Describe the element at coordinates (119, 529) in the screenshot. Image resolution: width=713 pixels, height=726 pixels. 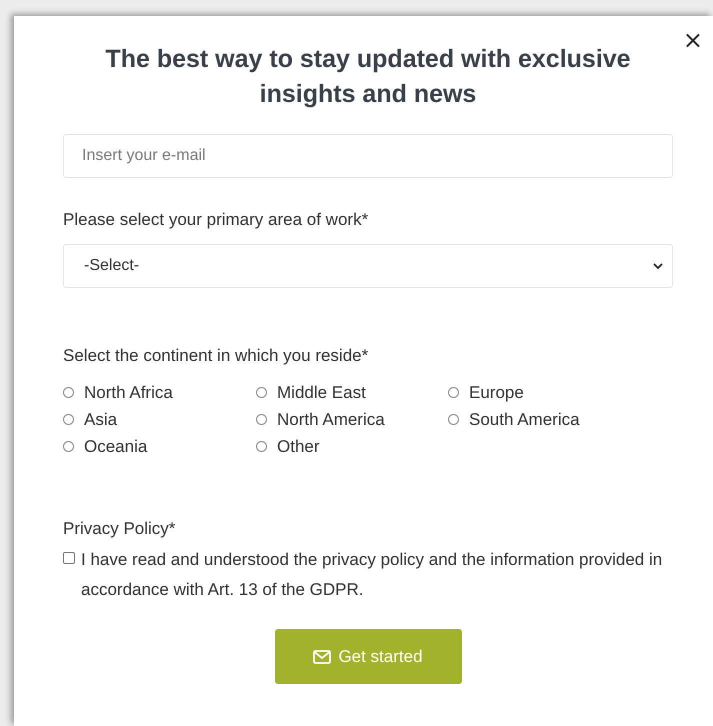
I see `field-label: Privacy Policy*` at that location.